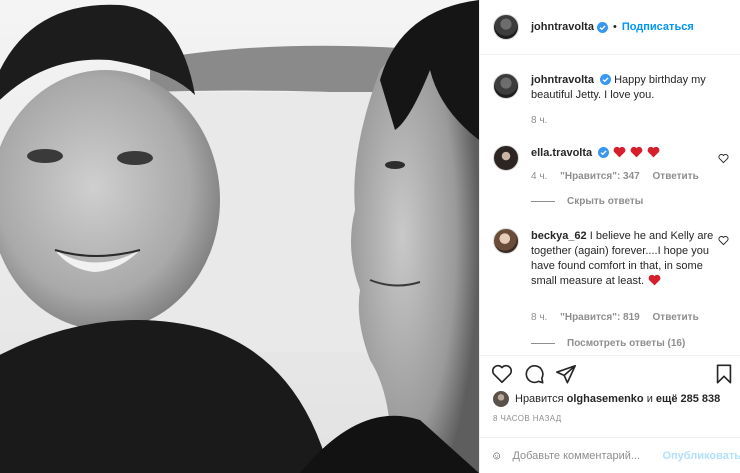 This screenshot has height=473, width=740. What do you see at coordinates (600, 176) in the screenshot?
I see `comment-likes-count: "Нравится": 347` at bounding box center [600, 176].